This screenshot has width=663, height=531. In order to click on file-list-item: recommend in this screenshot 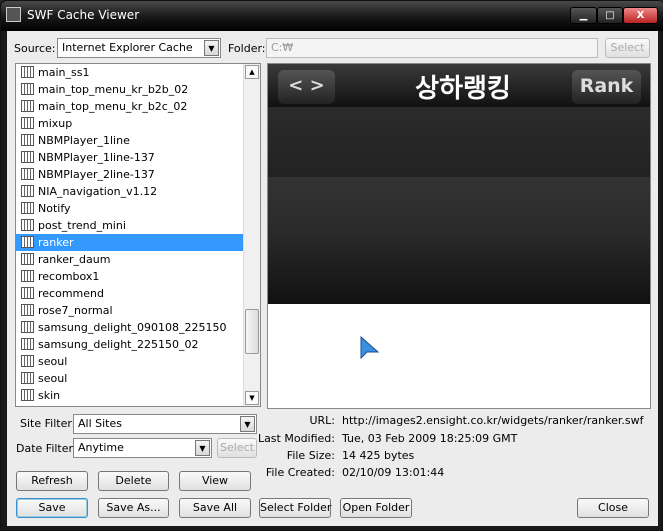, I will do `click(138, 293)`.